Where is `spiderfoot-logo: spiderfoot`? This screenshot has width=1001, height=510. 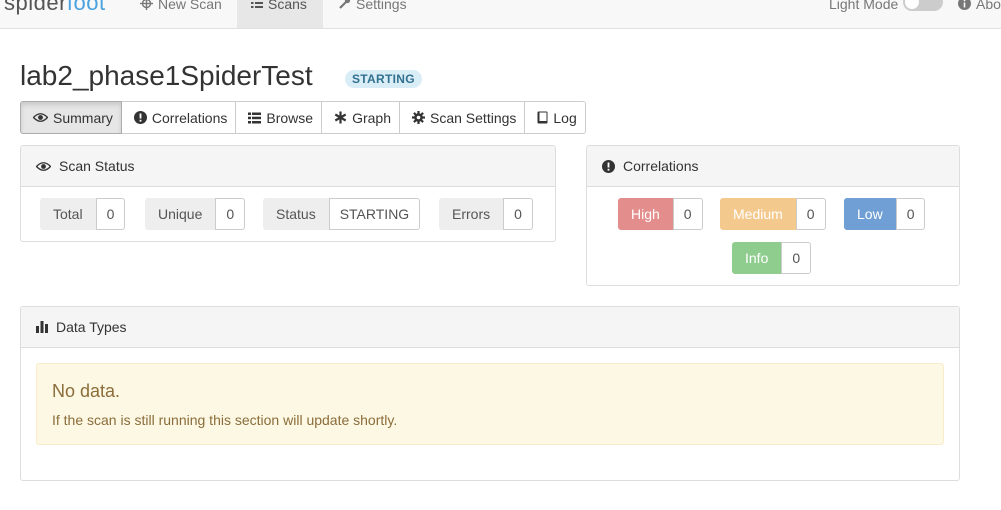 spiderfoot-logo: spiderfoot is located at coordinates (55, 8).